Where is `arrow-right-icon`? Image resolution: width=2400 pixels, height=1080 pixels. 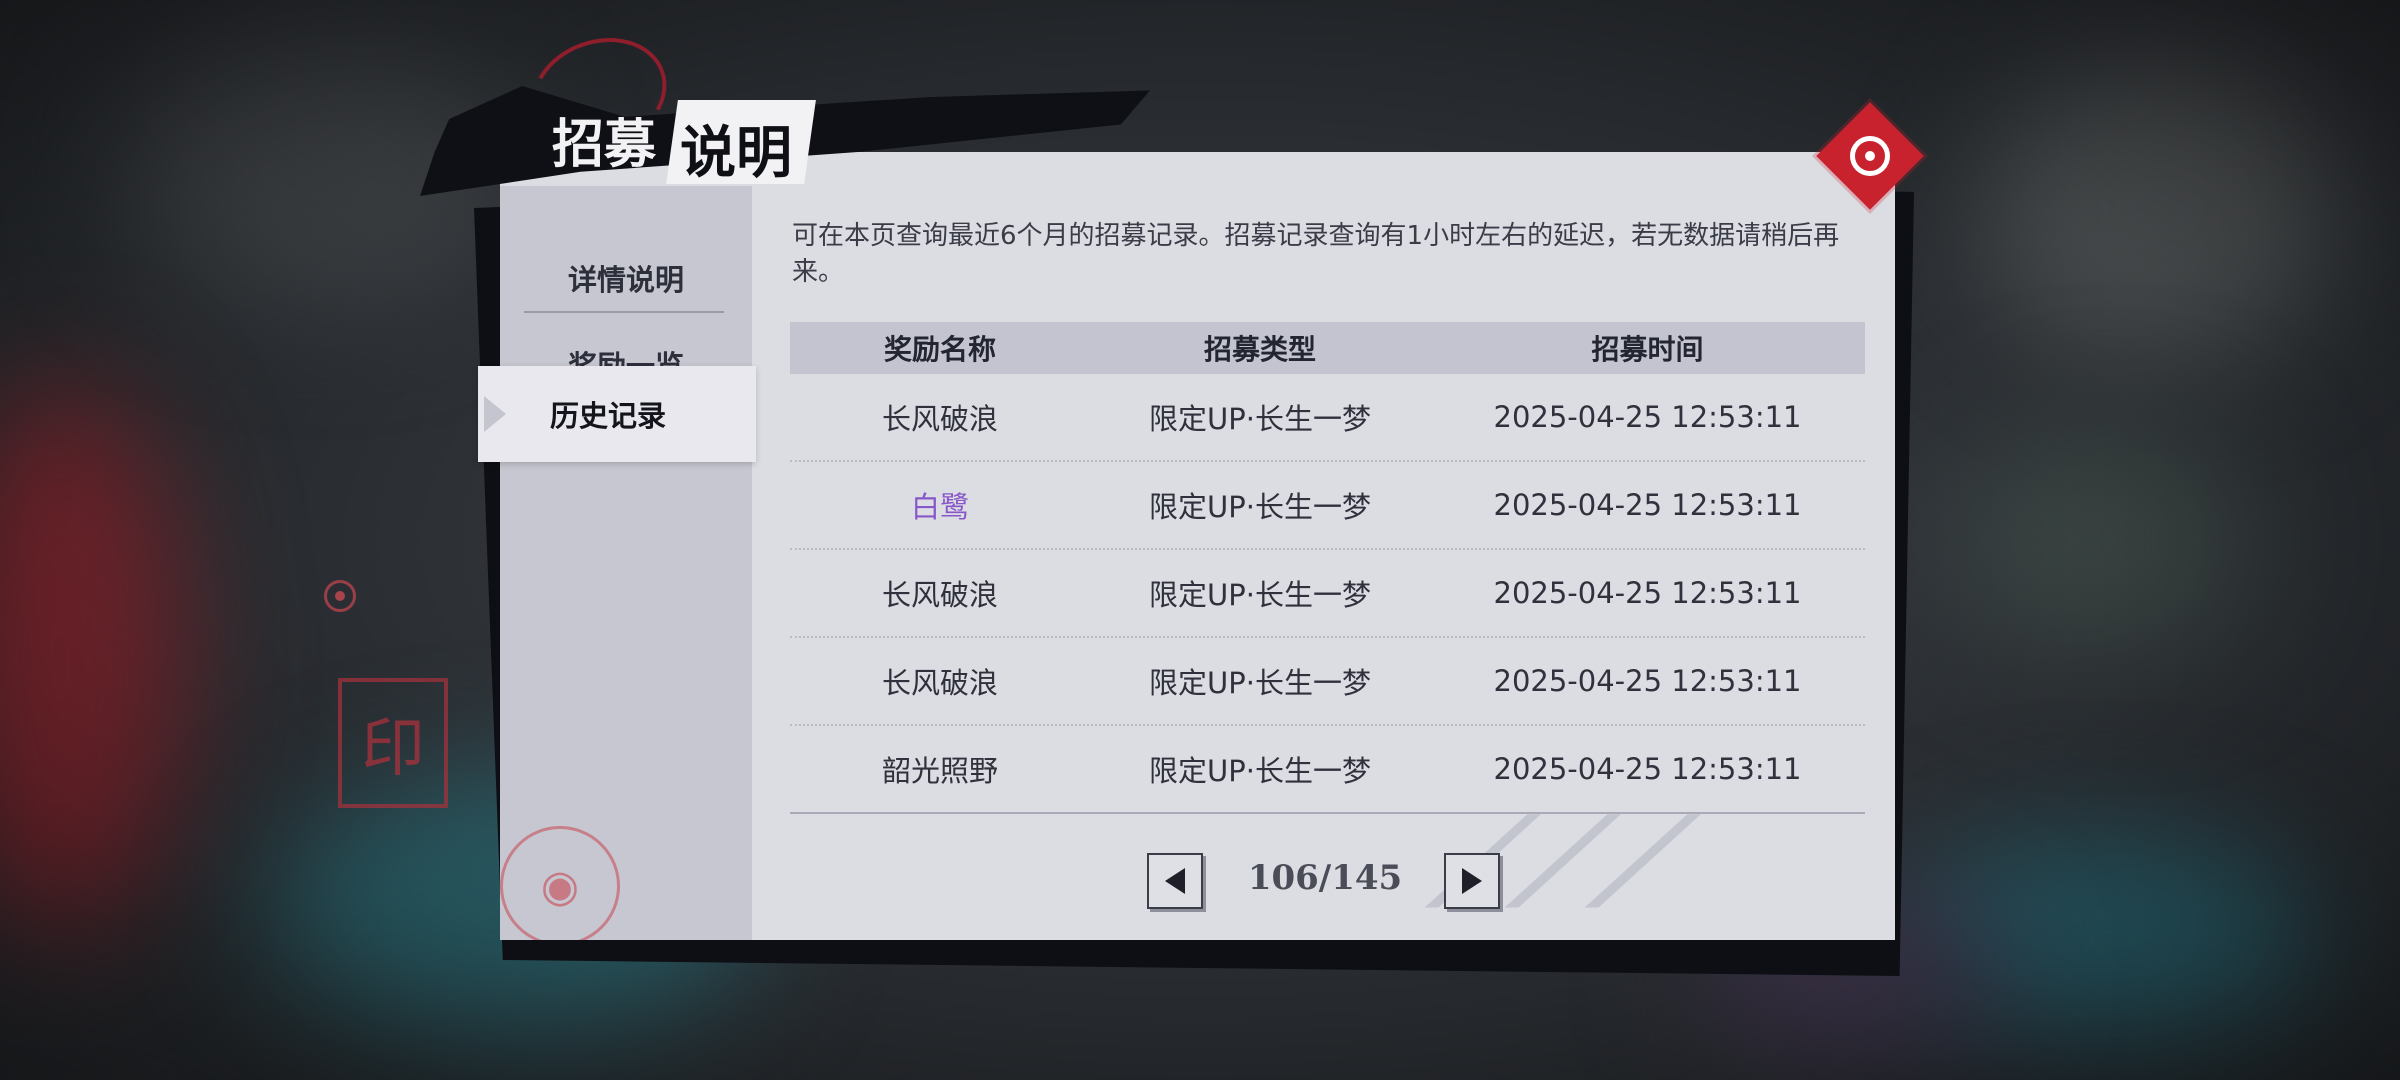 arrow-right-icon is located at coordinates (1472, 881).